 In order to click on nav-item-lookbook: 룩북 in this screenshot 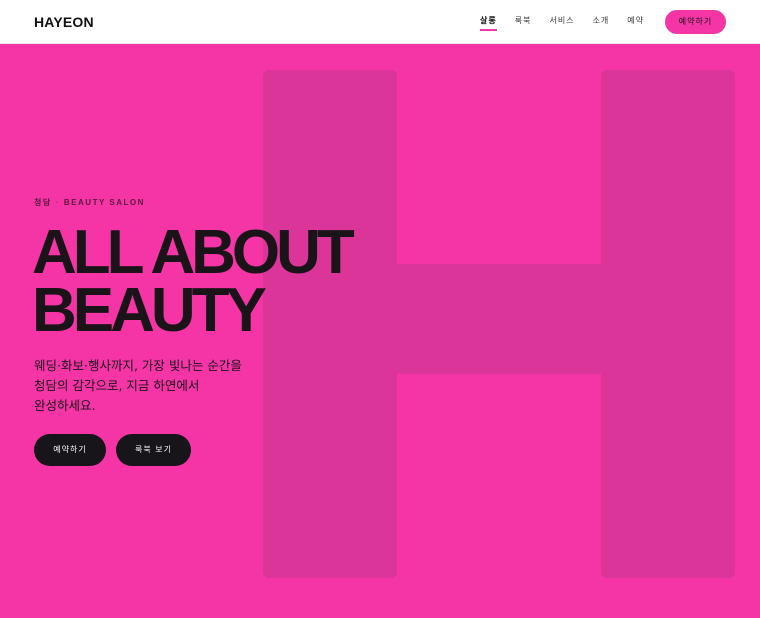, I will do `click(523, 21)`.